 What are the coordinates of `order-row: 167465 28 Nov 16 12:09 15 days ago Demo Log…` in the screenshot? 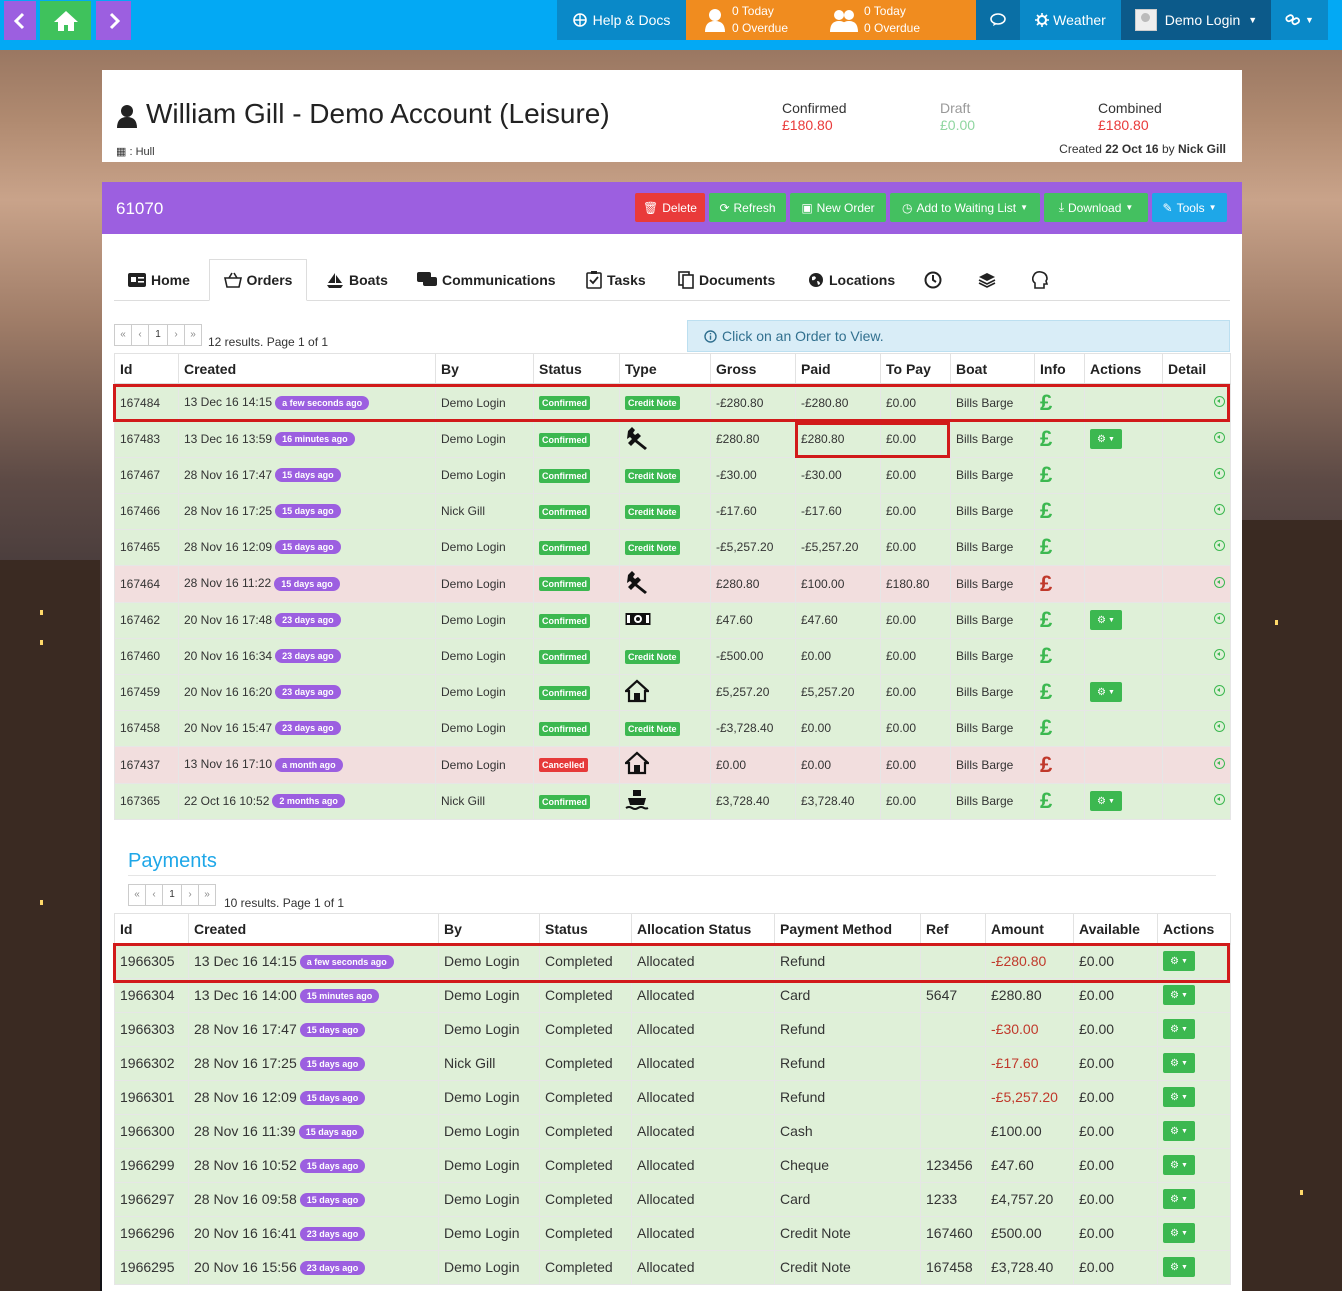 It's located at (672, 547).